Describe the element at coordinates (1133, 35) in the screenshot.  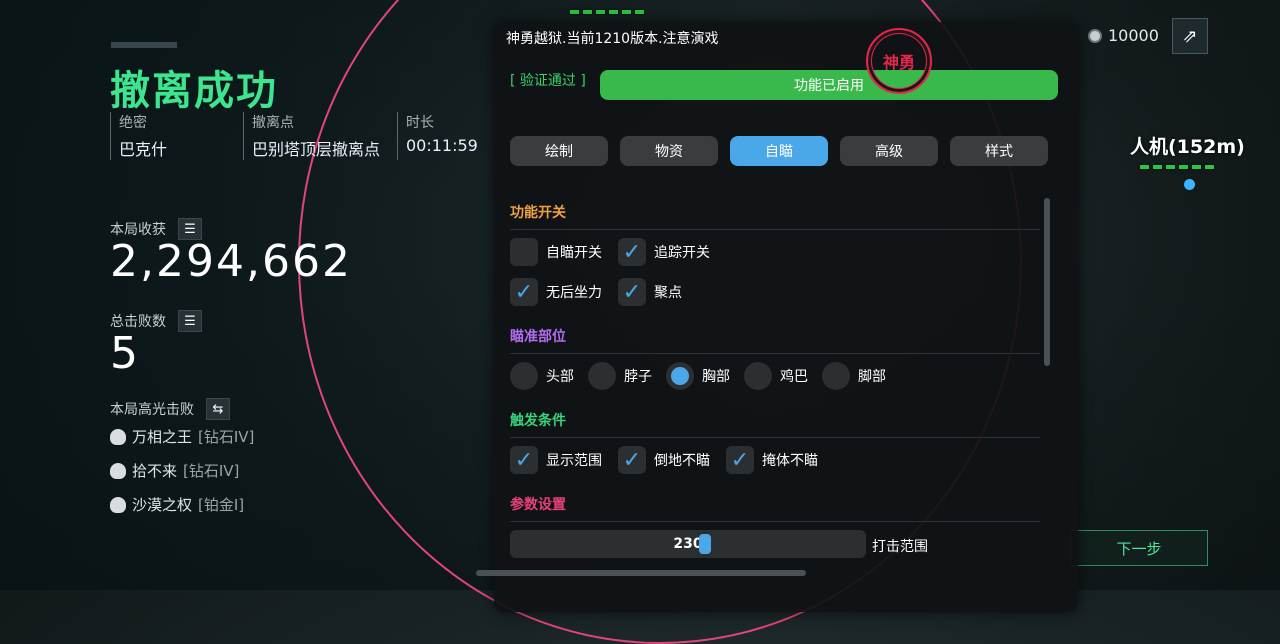
I see `coin-value: 10000` at that location.